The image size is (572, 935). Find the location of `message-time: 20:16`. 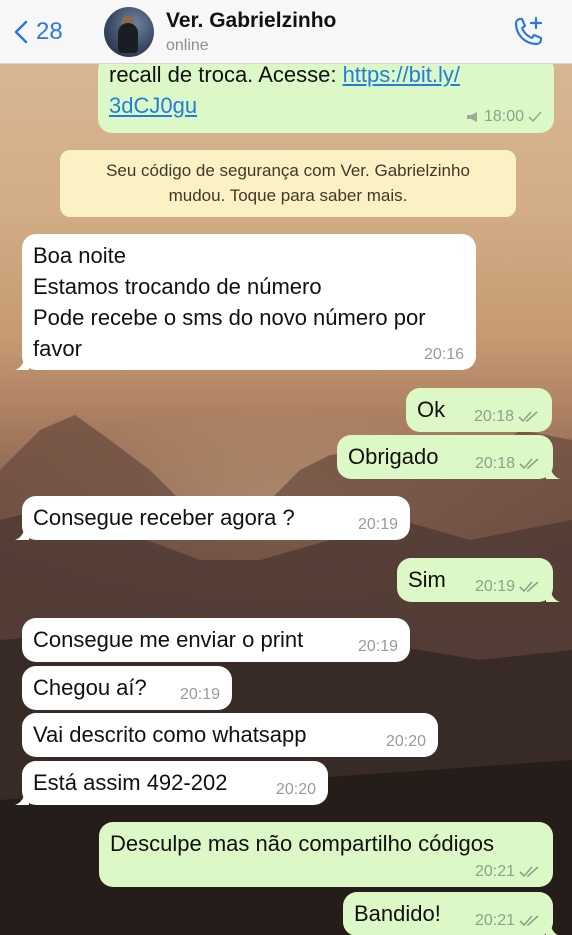

message-time: 20:16 is located at coordinates (443, 354).